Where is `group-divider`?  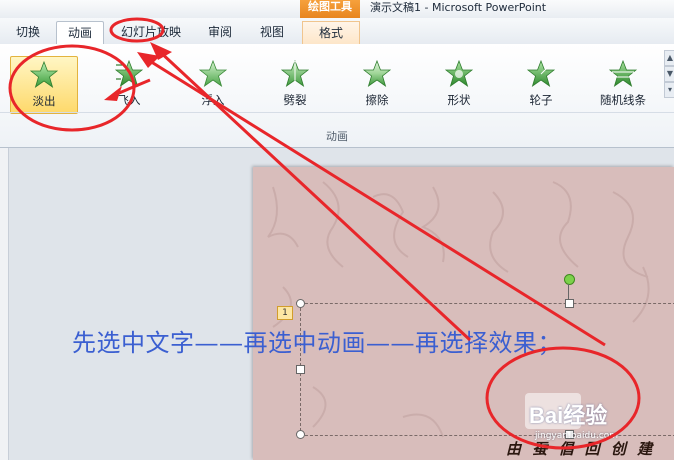
group-divider is located at coordinates (337, 112).